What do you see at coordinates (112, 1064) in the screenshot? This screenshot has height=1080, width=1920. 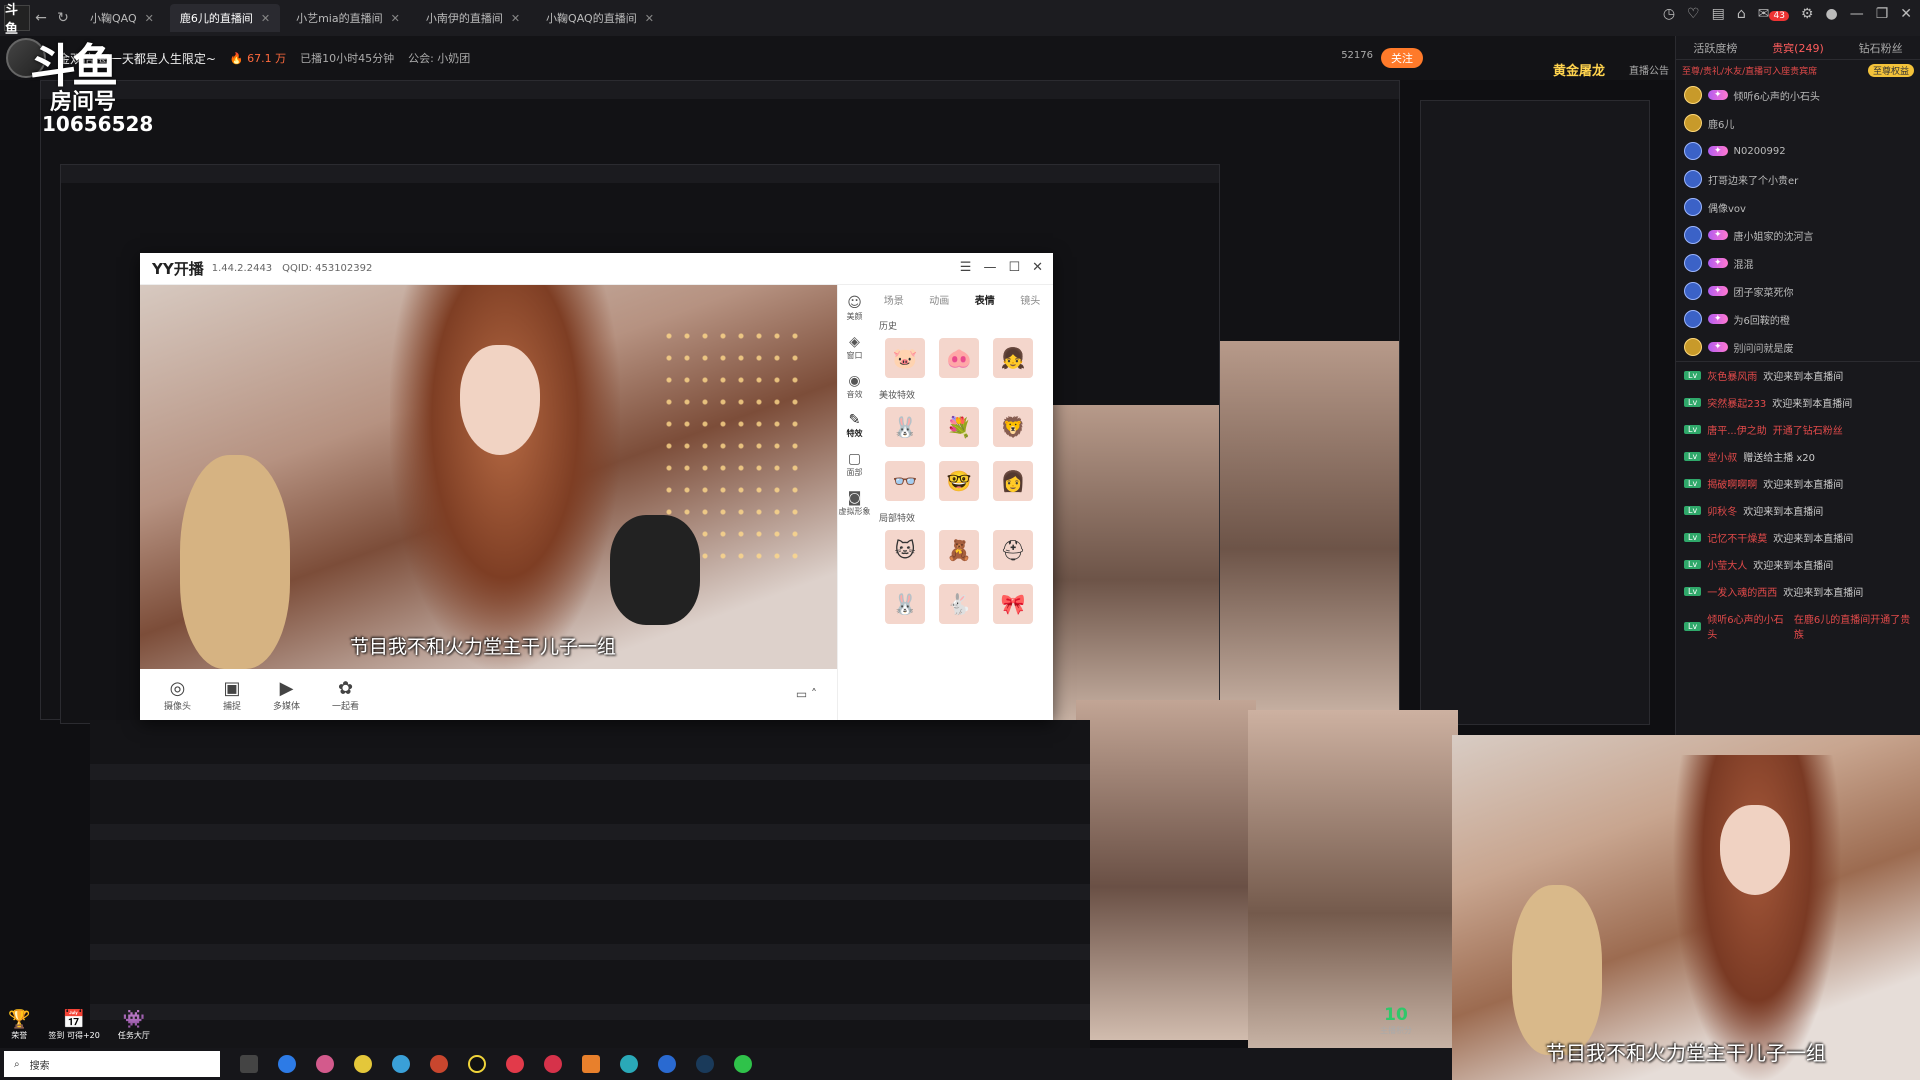 I see `search-input: ⌕ 搜索` at bounding box center [112, 1064].